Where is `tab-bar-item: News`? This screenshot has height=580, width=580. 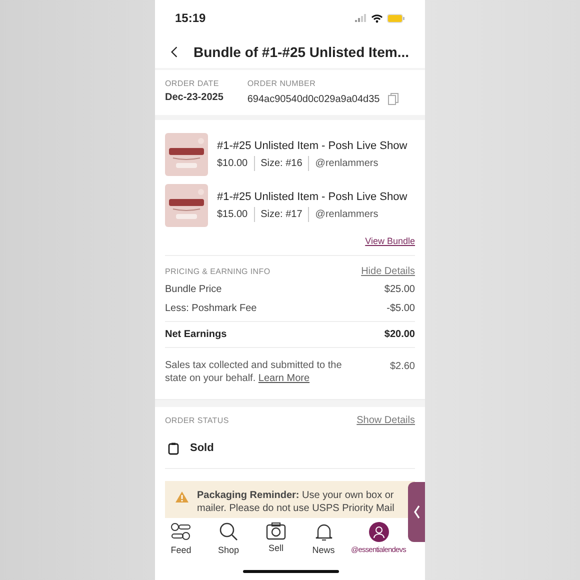 tab-bar-item: News is located at coordinates (324, 540).